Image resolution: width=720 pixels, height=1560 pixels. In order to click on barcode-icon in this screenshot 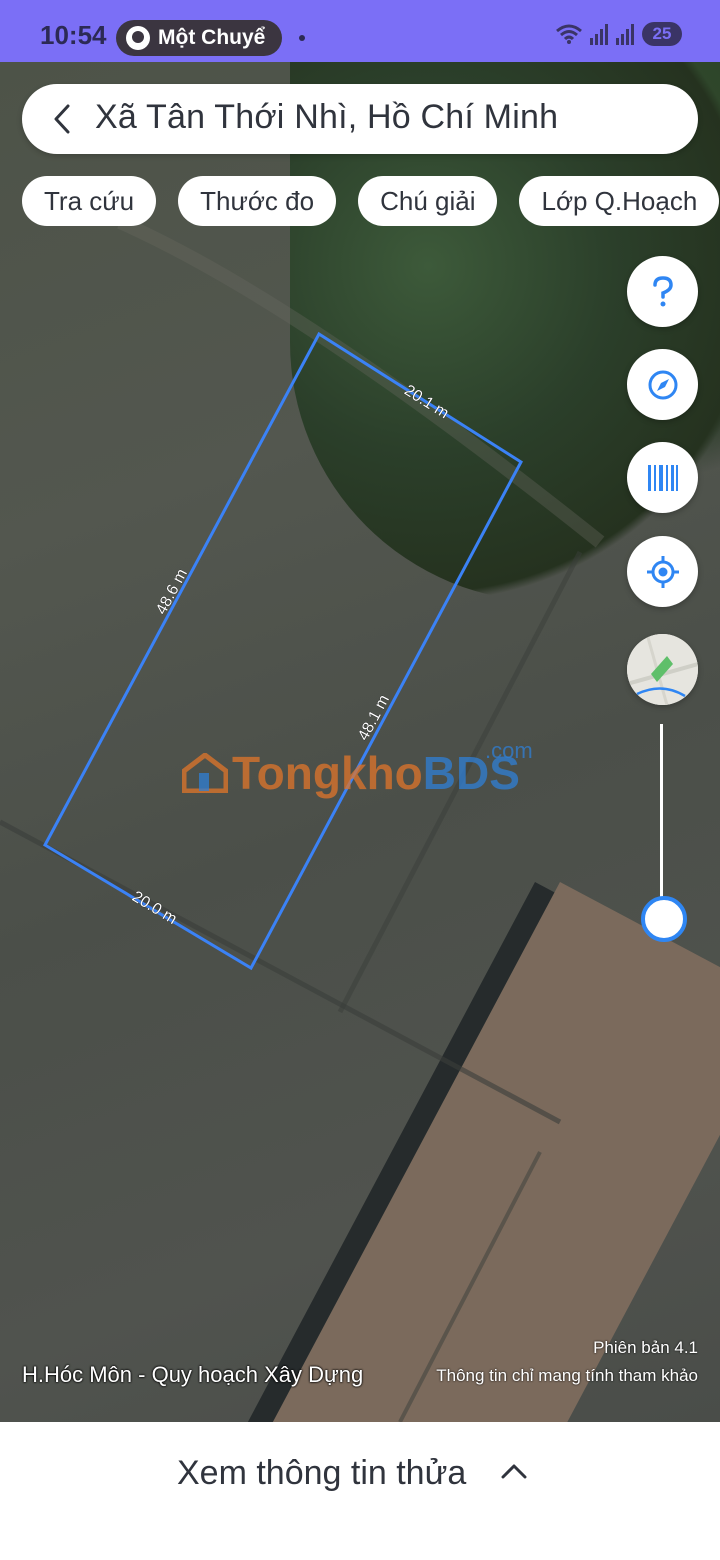, I will do `click(662, 477)`.